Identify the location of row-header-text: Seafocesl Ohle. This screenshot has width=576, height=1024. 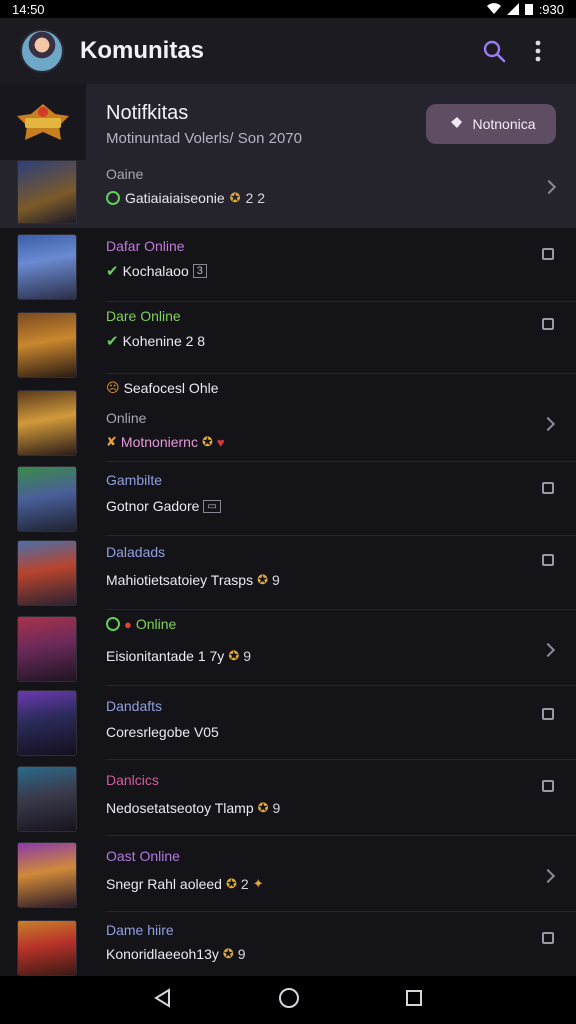
(171, 388).